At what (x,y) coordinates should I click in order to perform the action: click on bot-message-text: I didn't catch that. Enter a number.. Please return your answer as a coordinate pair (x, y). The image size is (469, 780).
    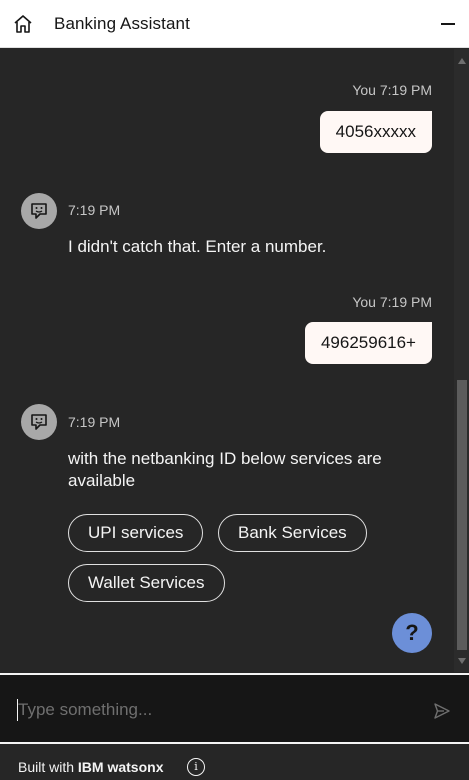
    Looking at the image, I should click on (197, 246).